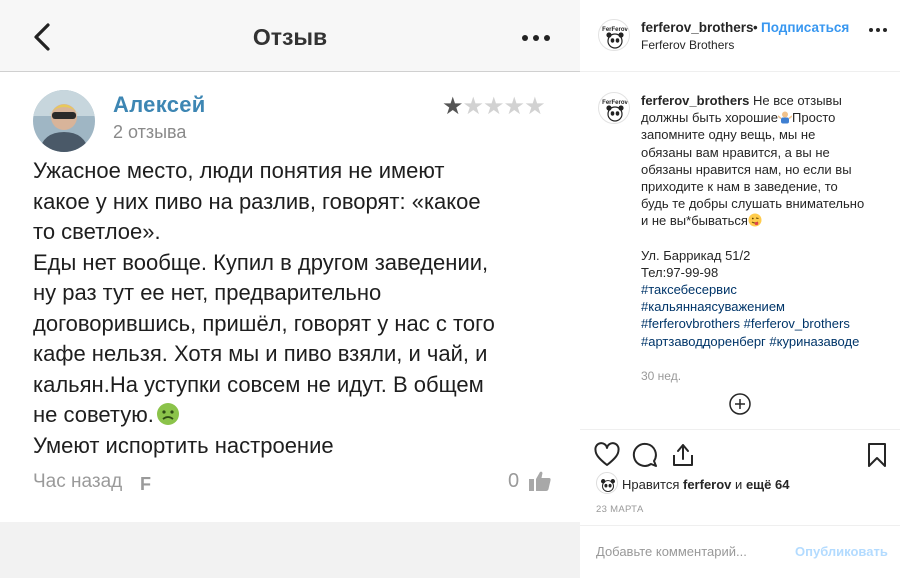 Image resolution: width=900 pixels, height=578 pixels. I want to click on follow-button: Подписаться, so click(805, 27).